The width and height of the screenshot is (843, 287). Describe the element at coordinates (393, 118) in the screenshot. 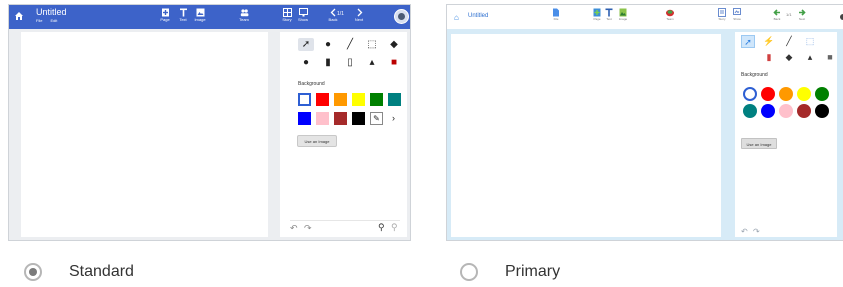

I see `chevron-right-icon: ›` at that location.